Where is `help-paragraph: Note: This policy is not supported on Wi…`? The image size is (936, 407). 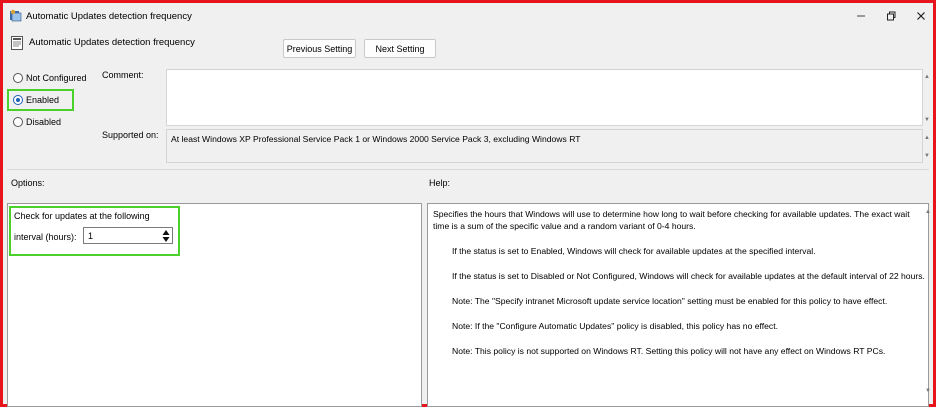
help-paragraph: Note: This policy is not supported on Wi… is located at coordinates (669, 351).